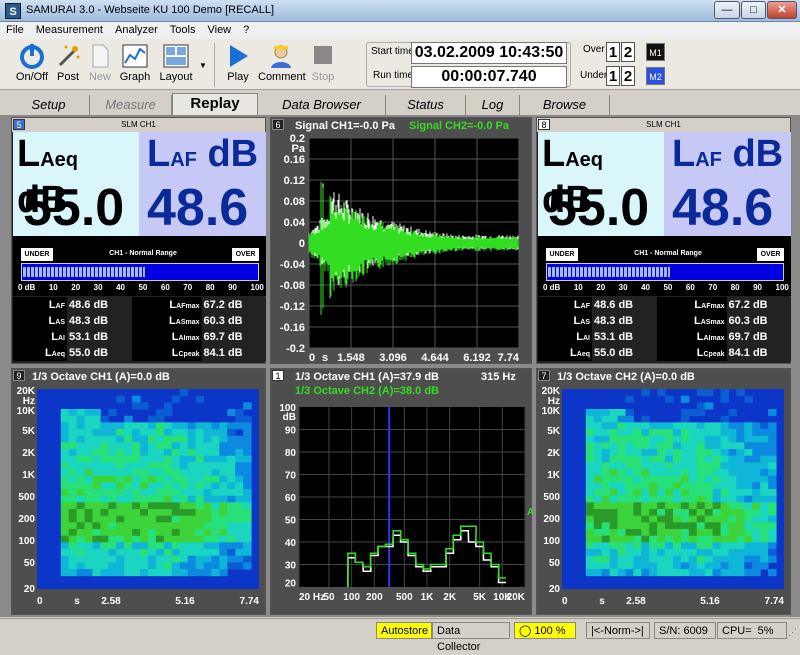  I want to click on resize-grip-icon: ⋰, so click(792, 632).